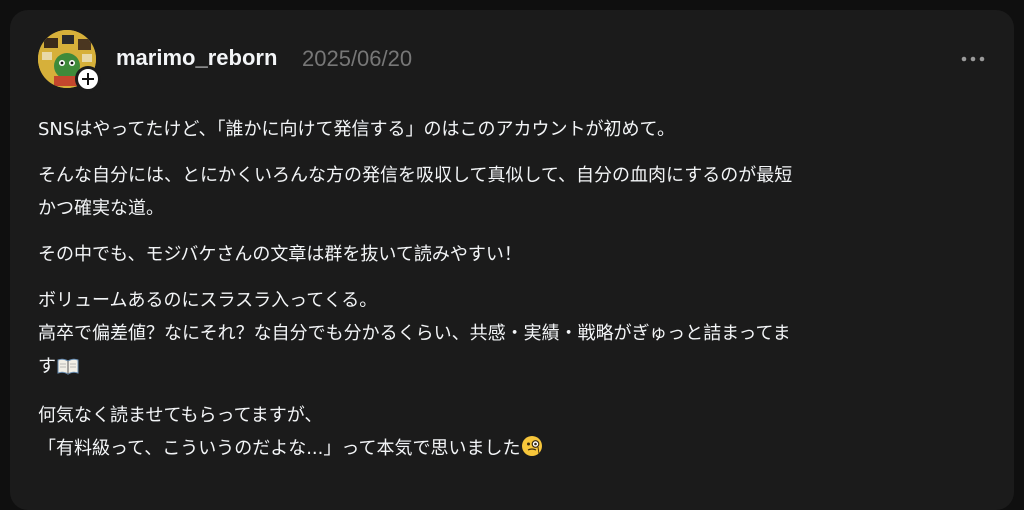 Image resolution: width=1024 pixels, height=510 pixels. What do you see at coordinates (356, 129) in the screenshot?
I see `post-line: SNSはやってたけど、「誰かに向けて発信する」のはこのアカウントが初めて。` at bounding box center [356, 129].